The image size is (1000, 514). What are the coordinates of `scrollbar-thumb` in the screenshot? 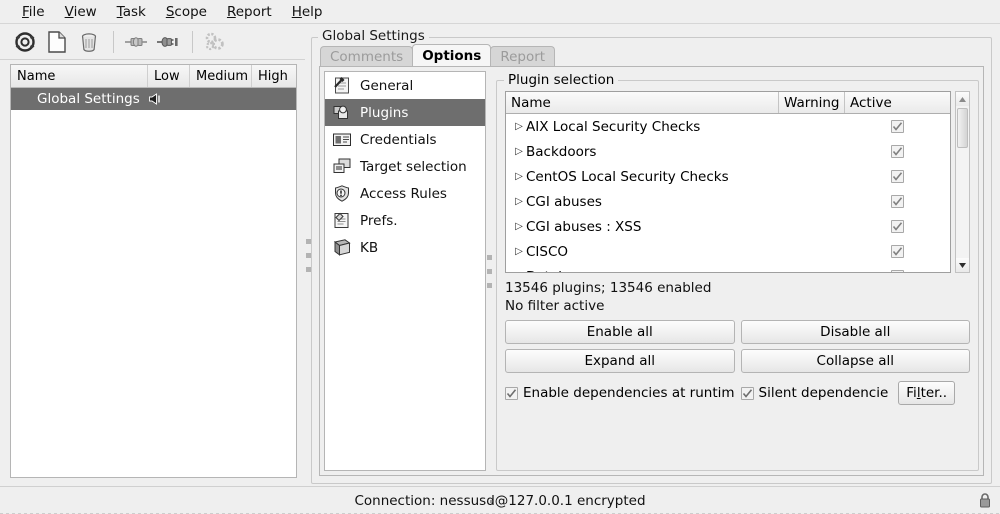 It's located at (962, 128).